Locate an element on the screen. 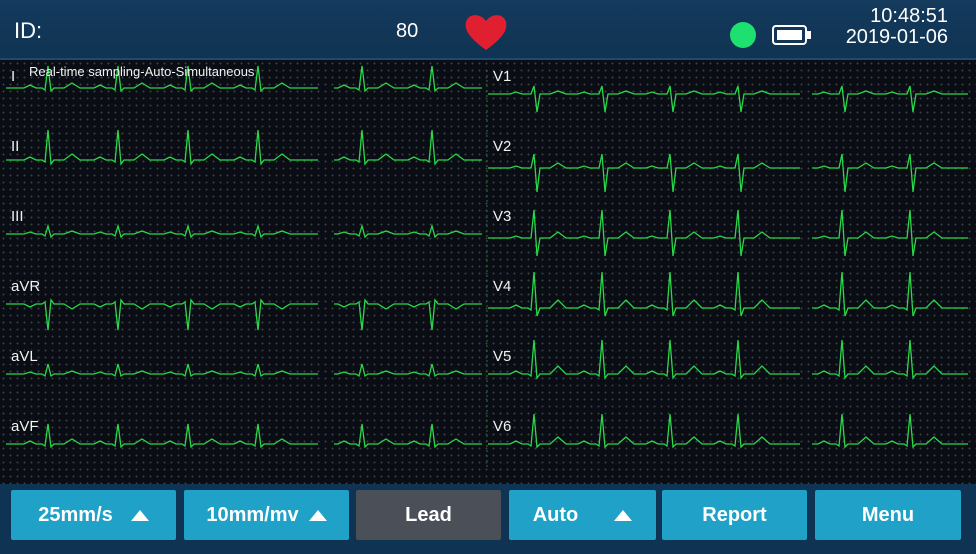 The height and width of the screenshot is (554, 976). clock-date: 2019-01-06 is located at coordinates (896, 37).